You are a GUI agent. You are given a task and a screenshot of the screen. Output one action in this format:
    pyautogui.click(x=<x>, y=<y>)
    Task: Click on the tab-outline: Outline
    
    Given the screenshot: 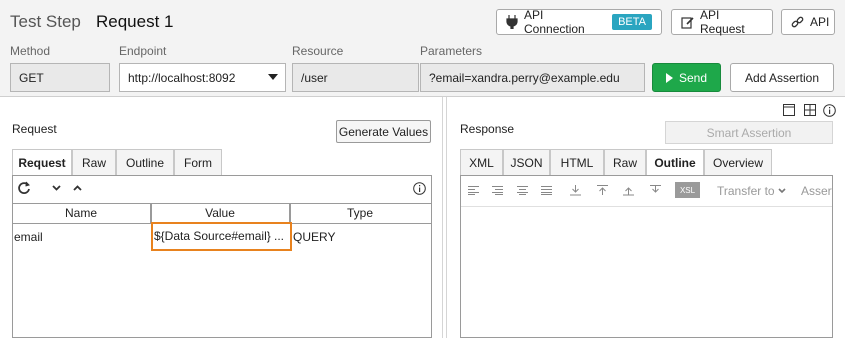 What is the action you would take?
    pyautogui.click(x=145, y=162)
    